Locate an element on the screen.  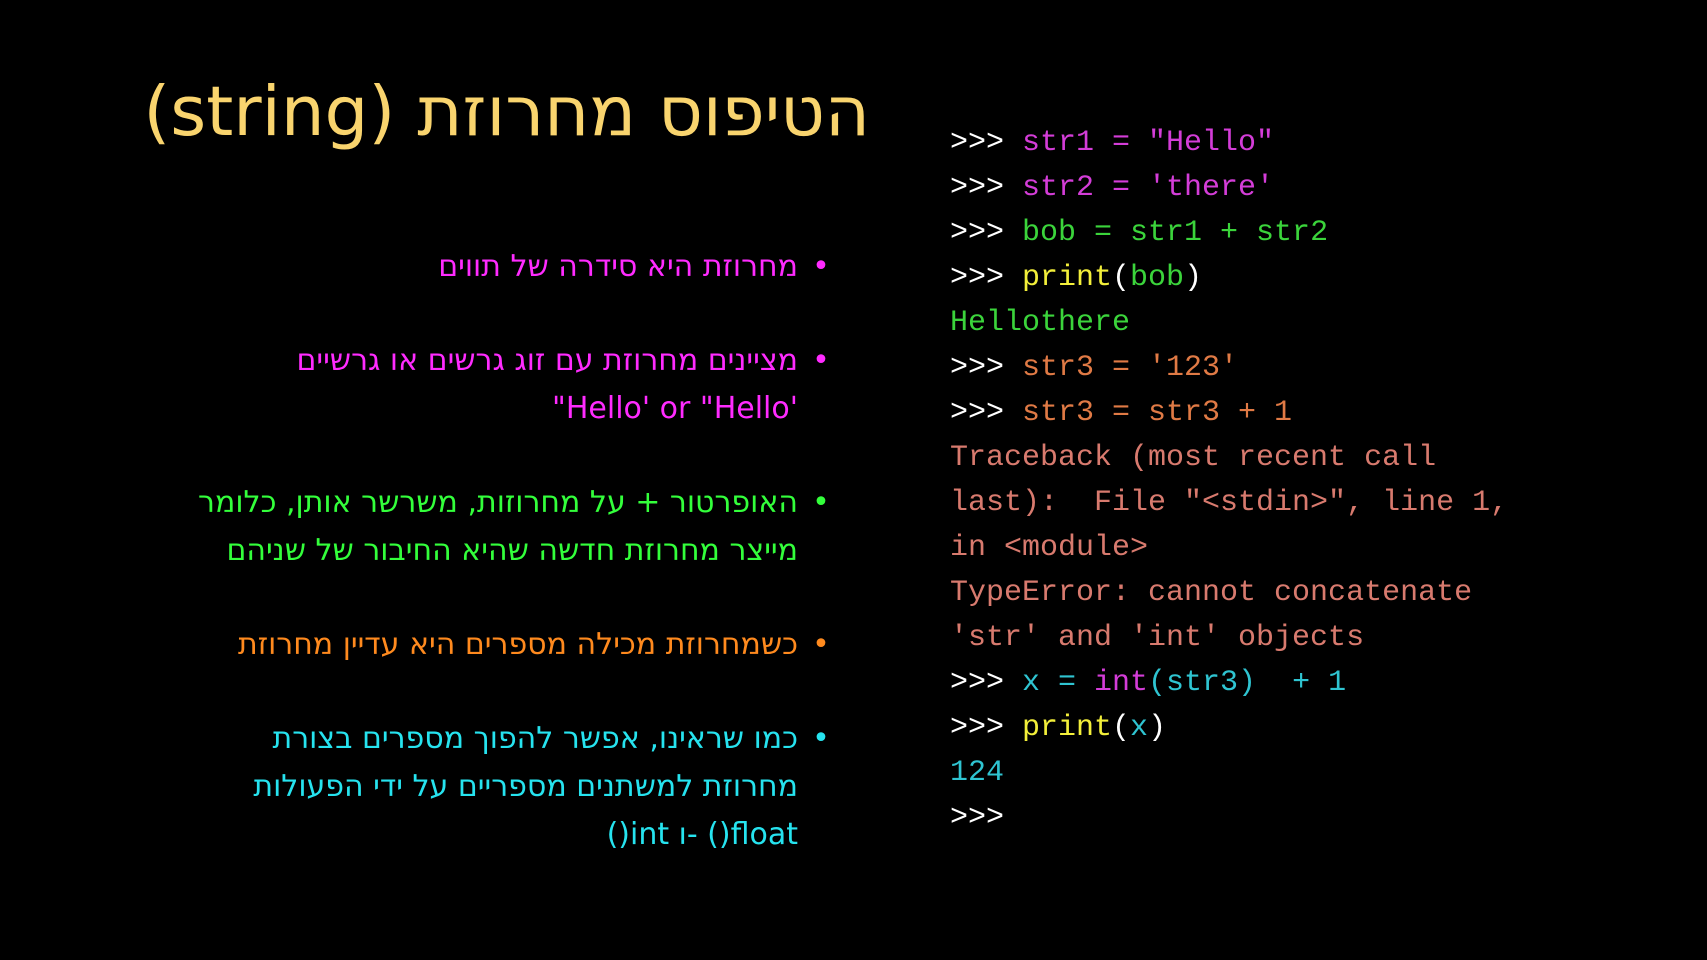
code-line: 124 is located at coordinates (1300, 773).